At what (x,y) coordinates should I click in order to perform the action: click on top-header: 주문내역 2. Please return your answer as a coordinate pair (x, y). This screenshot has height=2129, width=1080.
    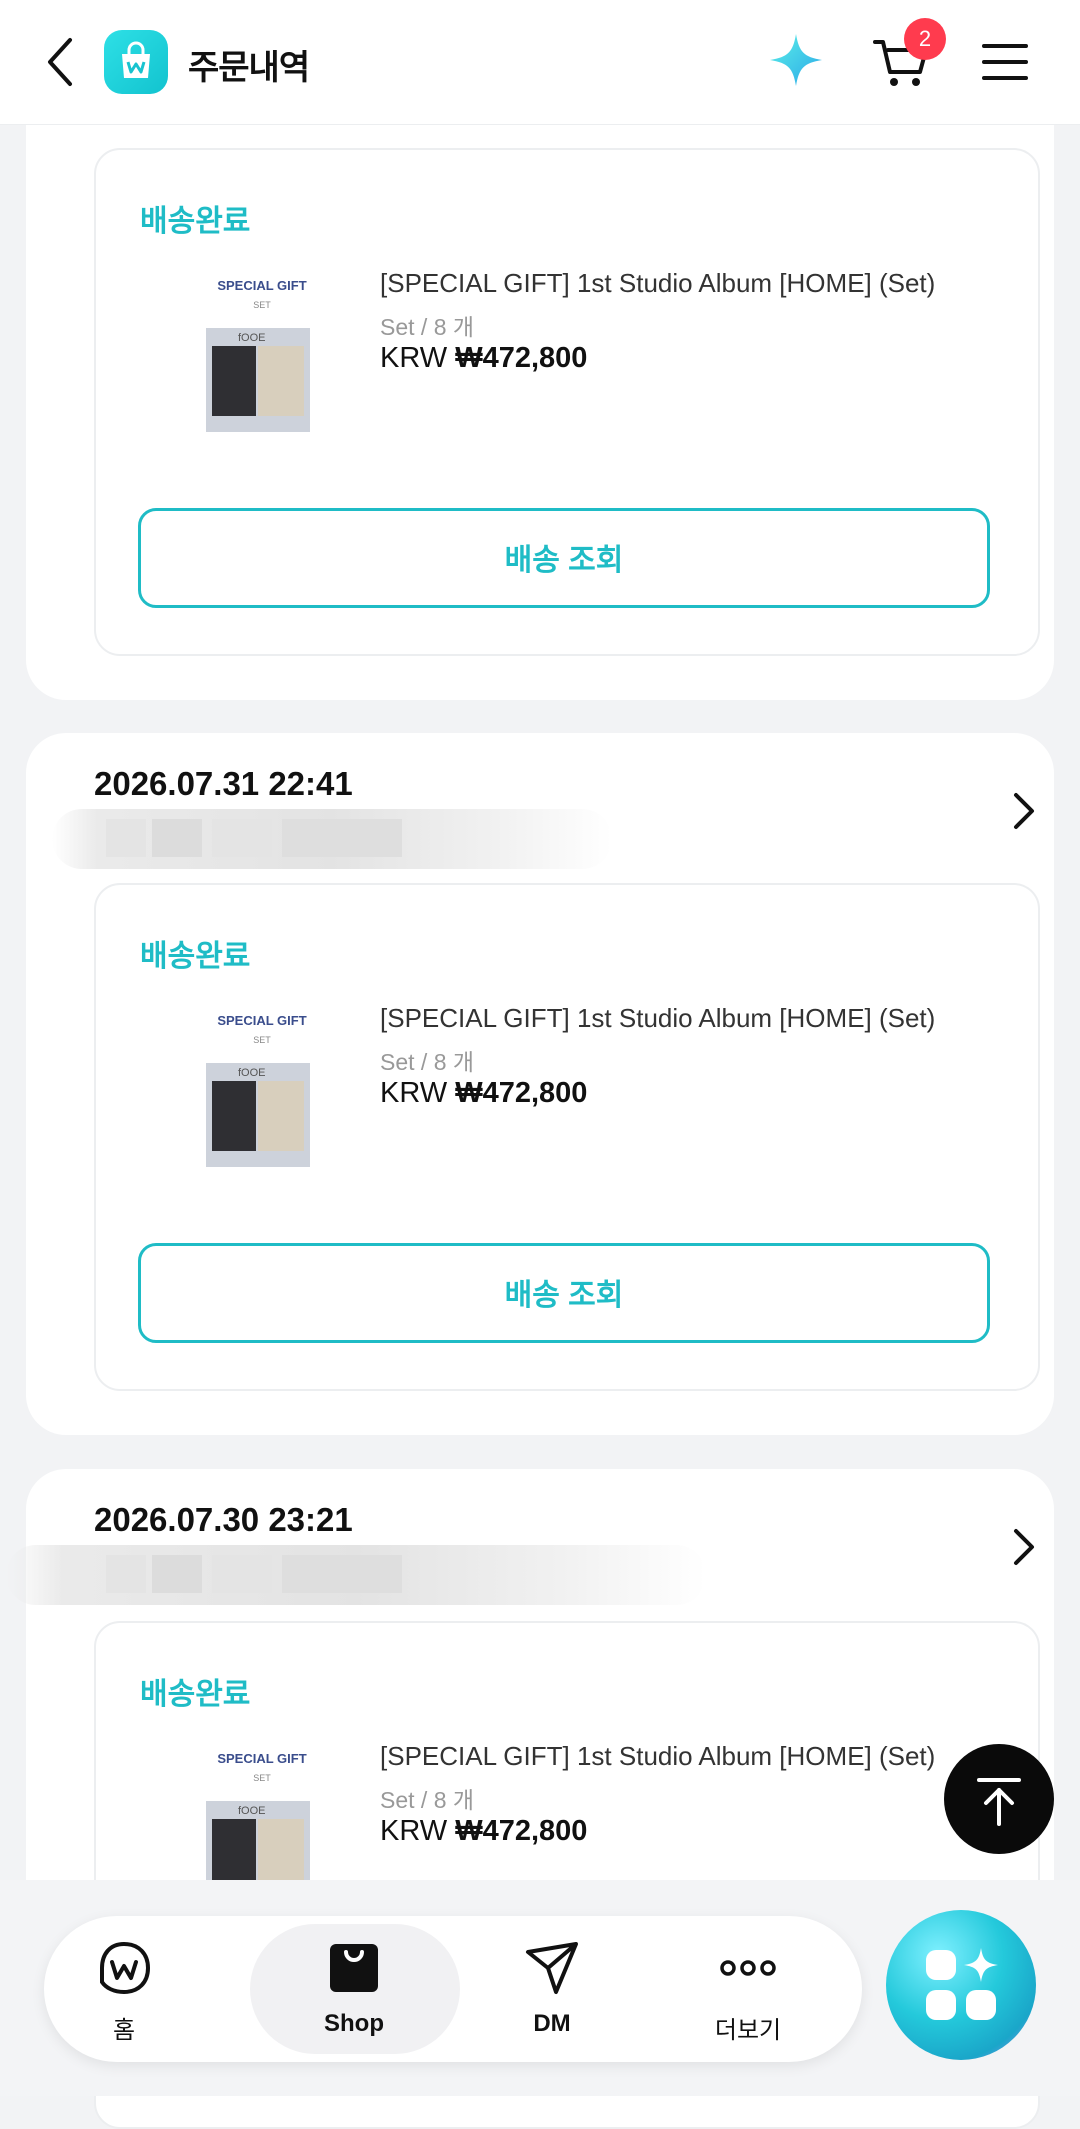
    Looking at the image, I should click on (540, 62).